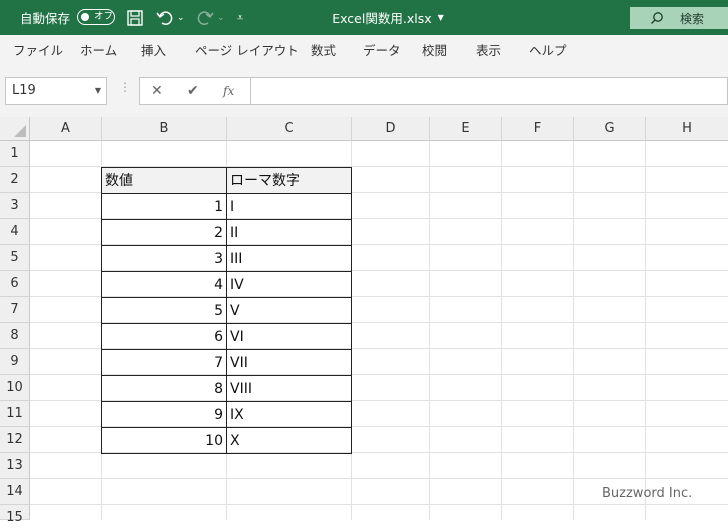  I want to click on column-header-b: B, so click(164, 129).